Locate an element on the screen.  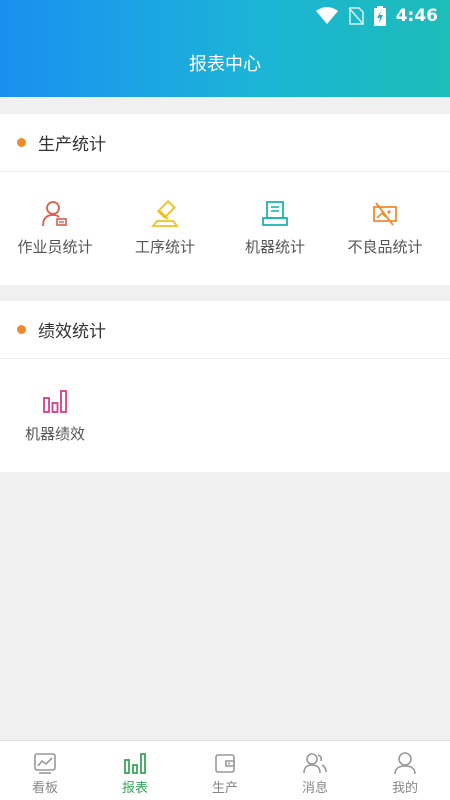
app-header: 4:46 报表中心 is located at coordinates (225, 48).